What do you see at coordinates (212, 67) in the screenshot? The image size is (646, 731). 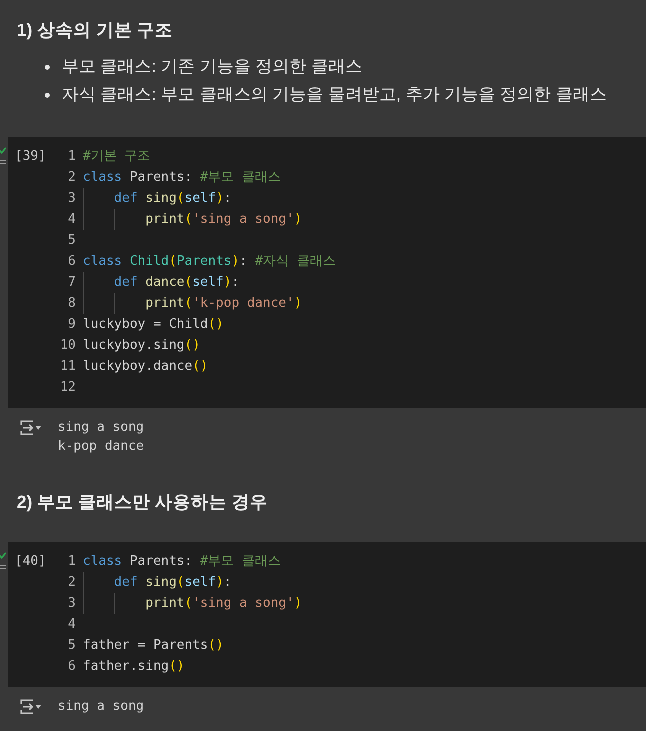 I see `bullet-text: 부모 클래스: 기존 기능을 정의한 클래스` at bounding box center [212, 67].